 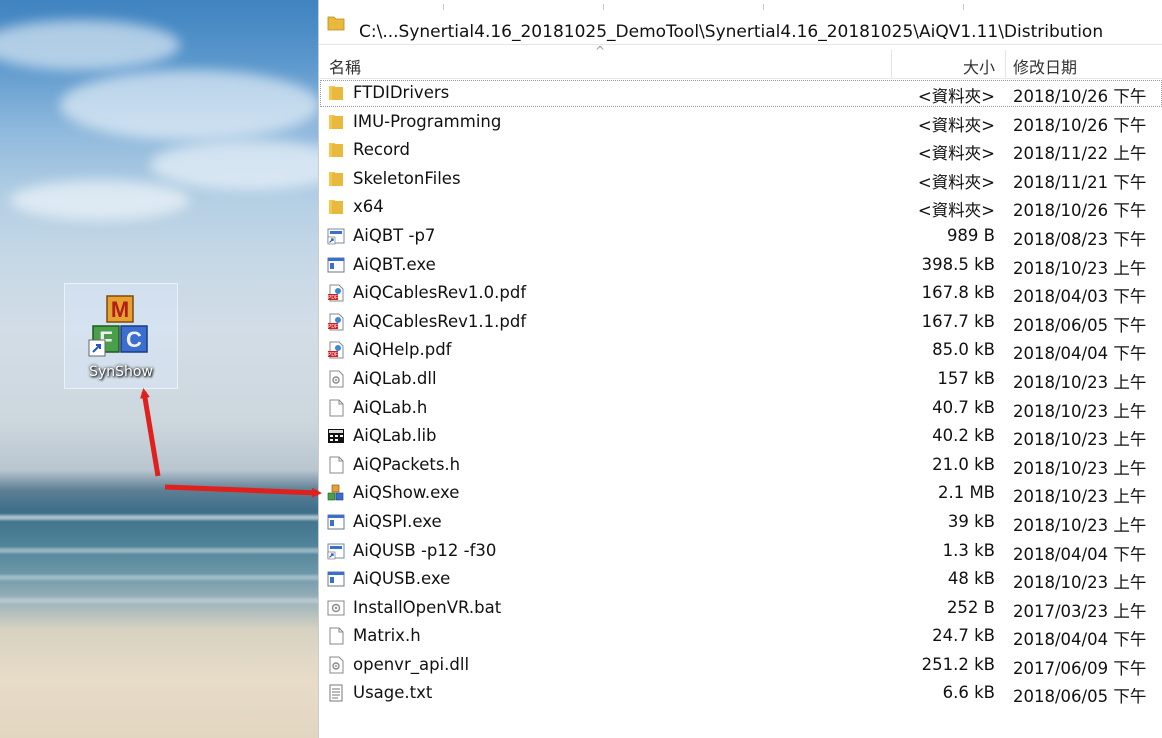 What do you see at coordinates (740, 93) in the screenshot?
I see `file-row: FTDIDrivers <資料夾> 2018/10/26 下午` at bounding box center [740, 93].